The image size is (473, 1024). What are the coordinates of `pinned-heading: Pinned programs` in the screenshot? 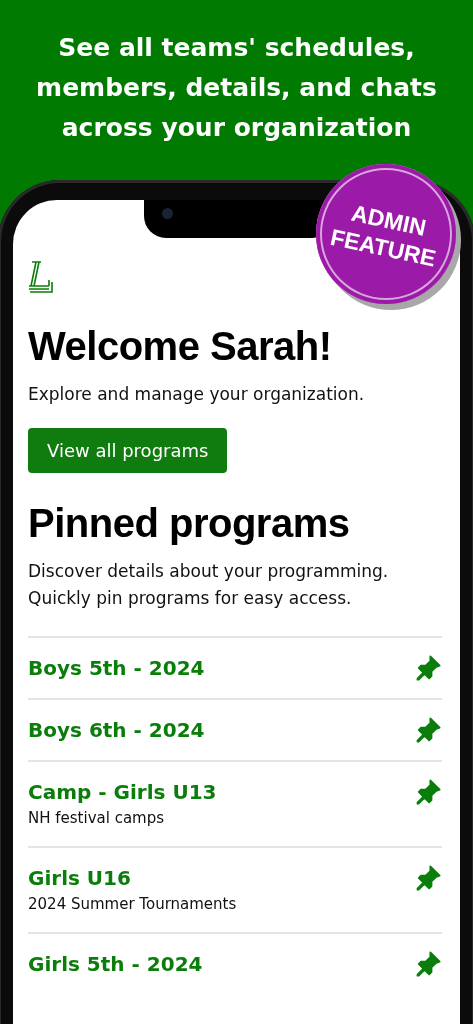 It's located at (189, 523).